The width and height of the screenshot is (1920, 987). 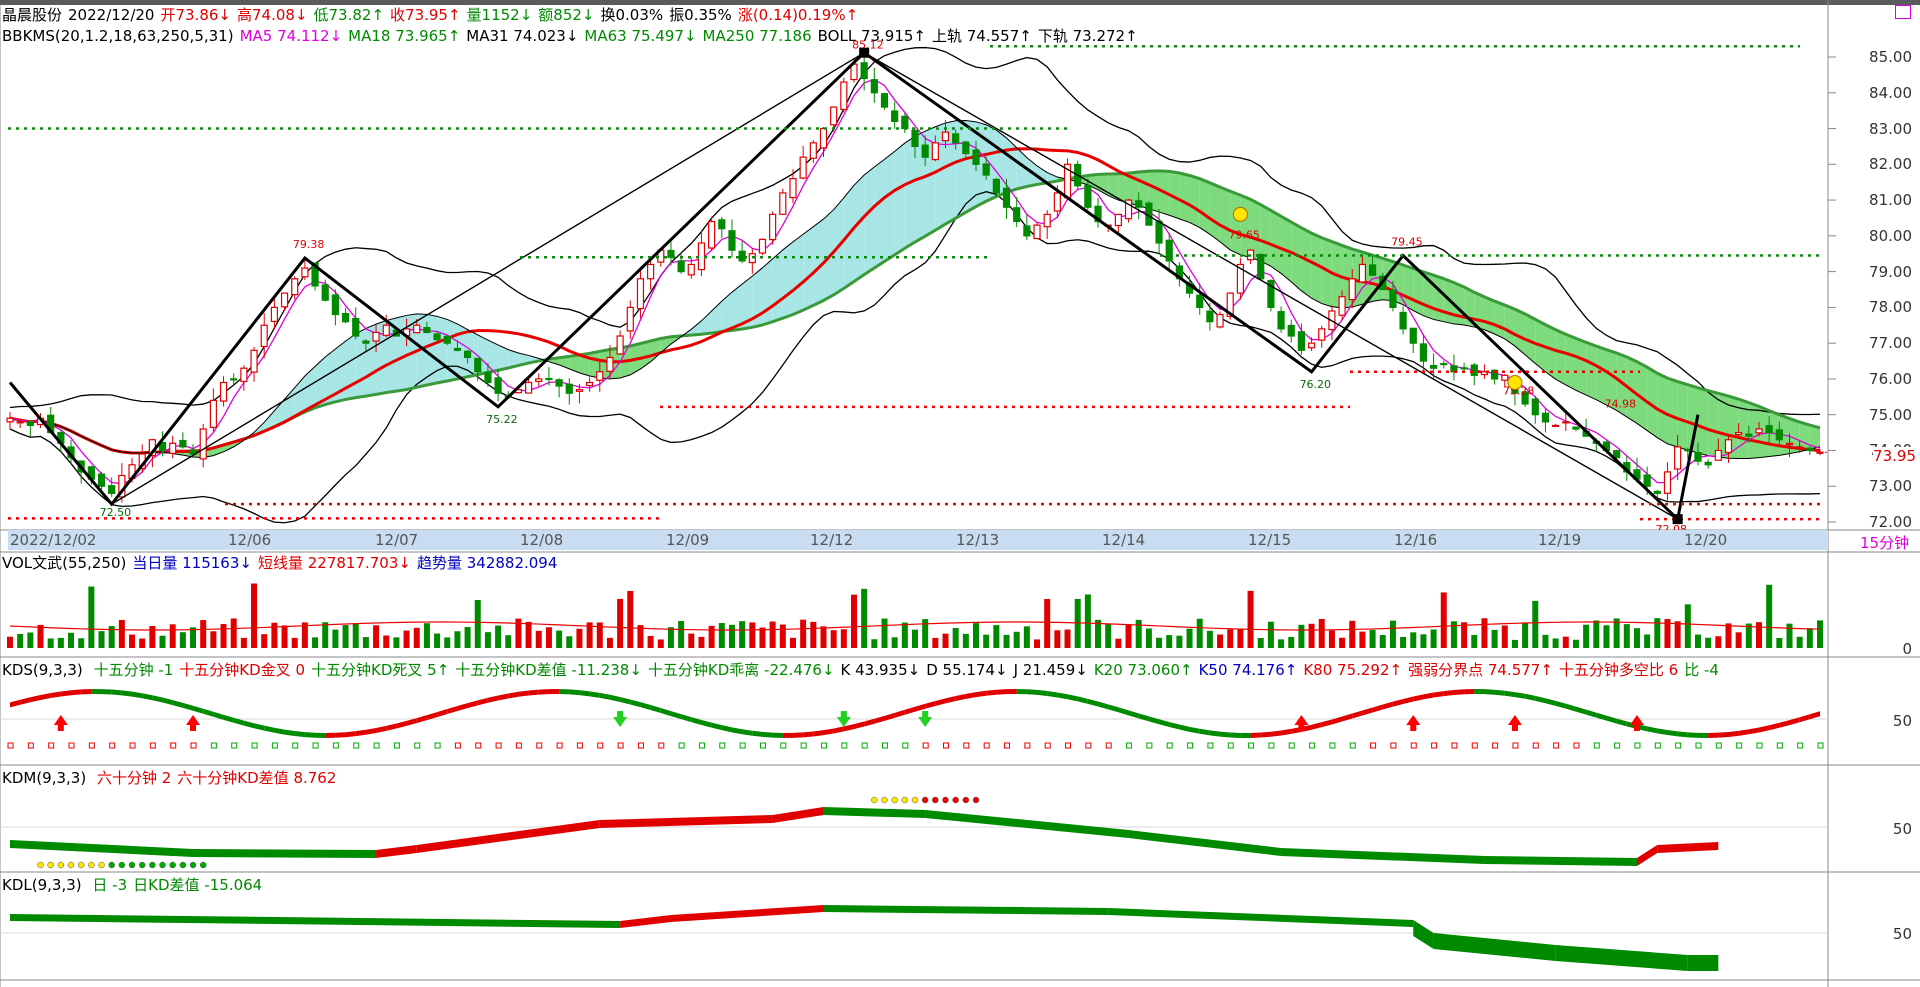 What do you see at coordinates (134, 778) in the screenshot?
I see `kdm-item: 六十分钟 2` at bounding box center [134, 778].